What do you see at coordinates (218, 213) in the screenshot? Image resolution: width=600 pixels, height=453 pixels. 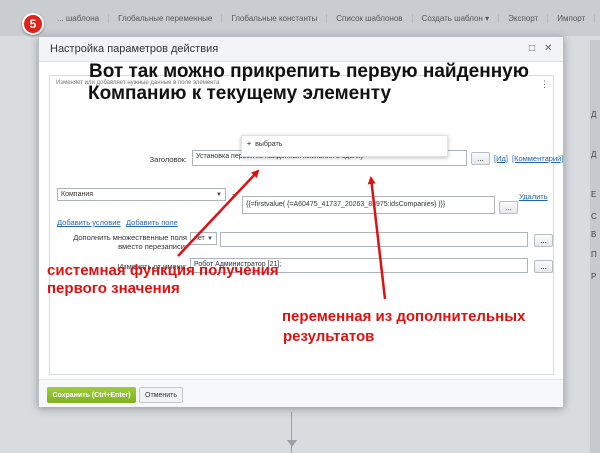 I see `arrow-to-function` at bounding box center [218, 213].